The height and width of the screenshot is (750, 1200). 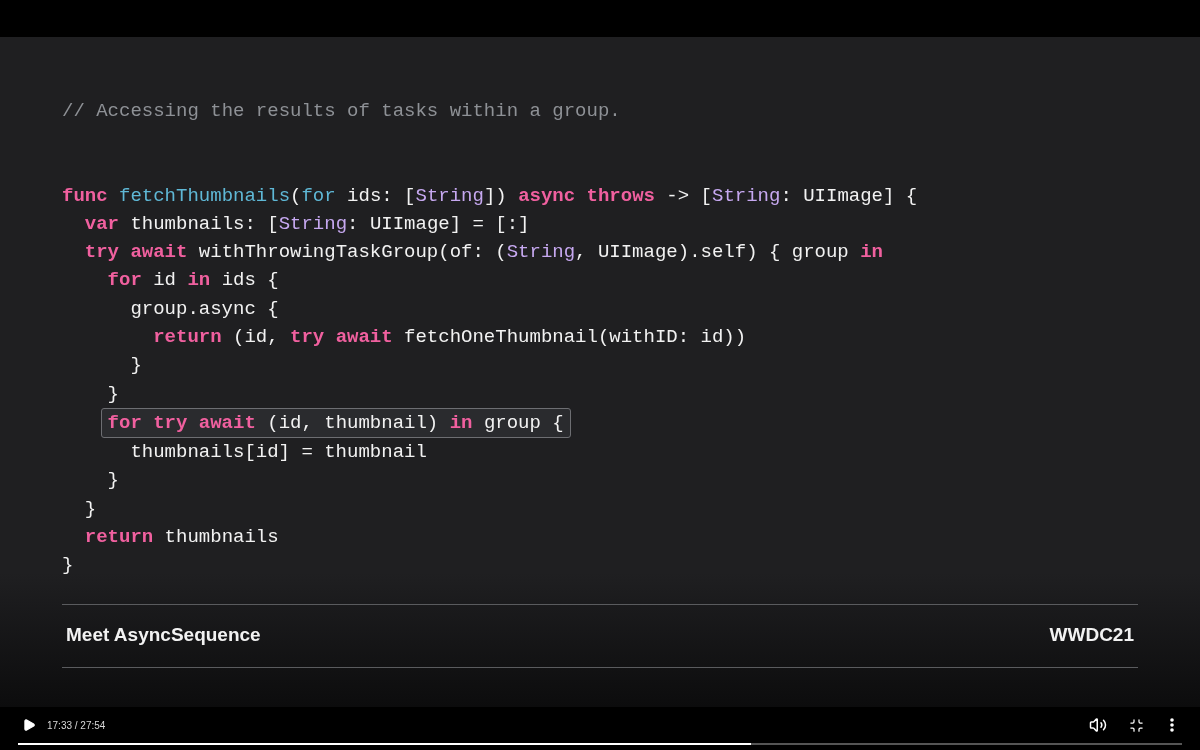 What do you see at coordinates (483, 253) in the screenshot?
I see `code-line: try await withThrowingTaskGroup(of: (String, UIImage).self) { group in` at bounding box center [483, 253].